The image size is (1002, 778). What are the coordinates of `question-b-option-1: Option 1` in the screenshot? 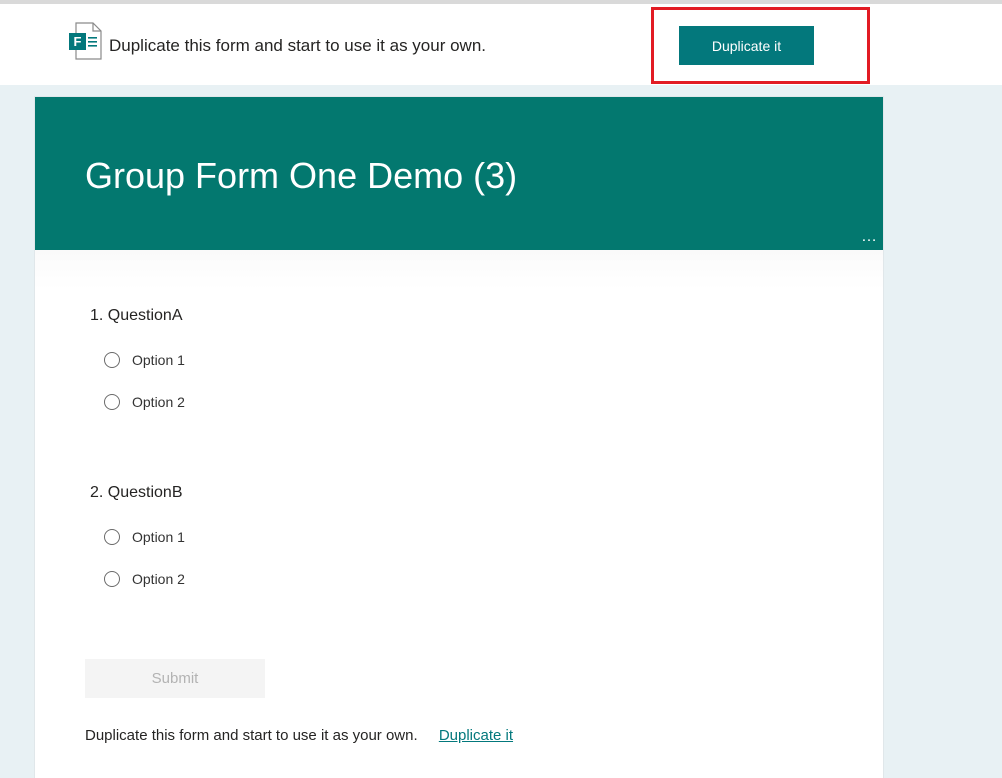 It's located at (144, 537).